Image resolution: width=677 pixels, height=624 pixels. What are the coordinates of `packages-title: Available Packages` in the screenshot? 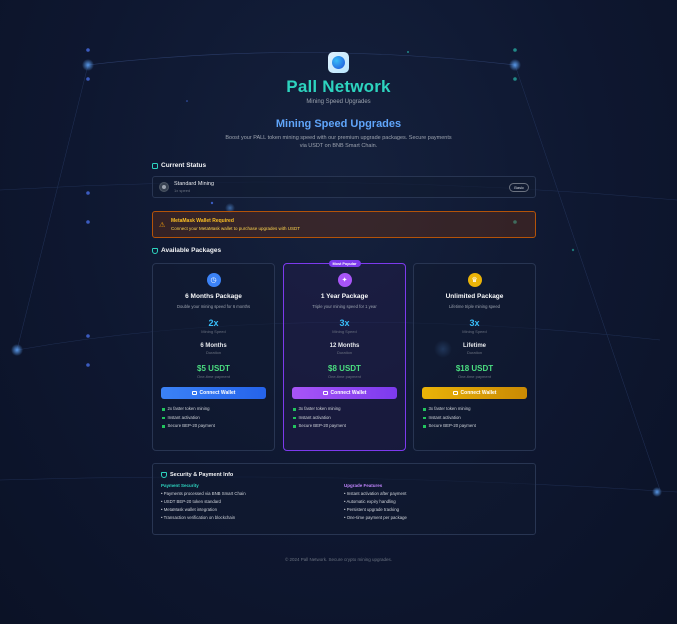 It's located at (186, 250).